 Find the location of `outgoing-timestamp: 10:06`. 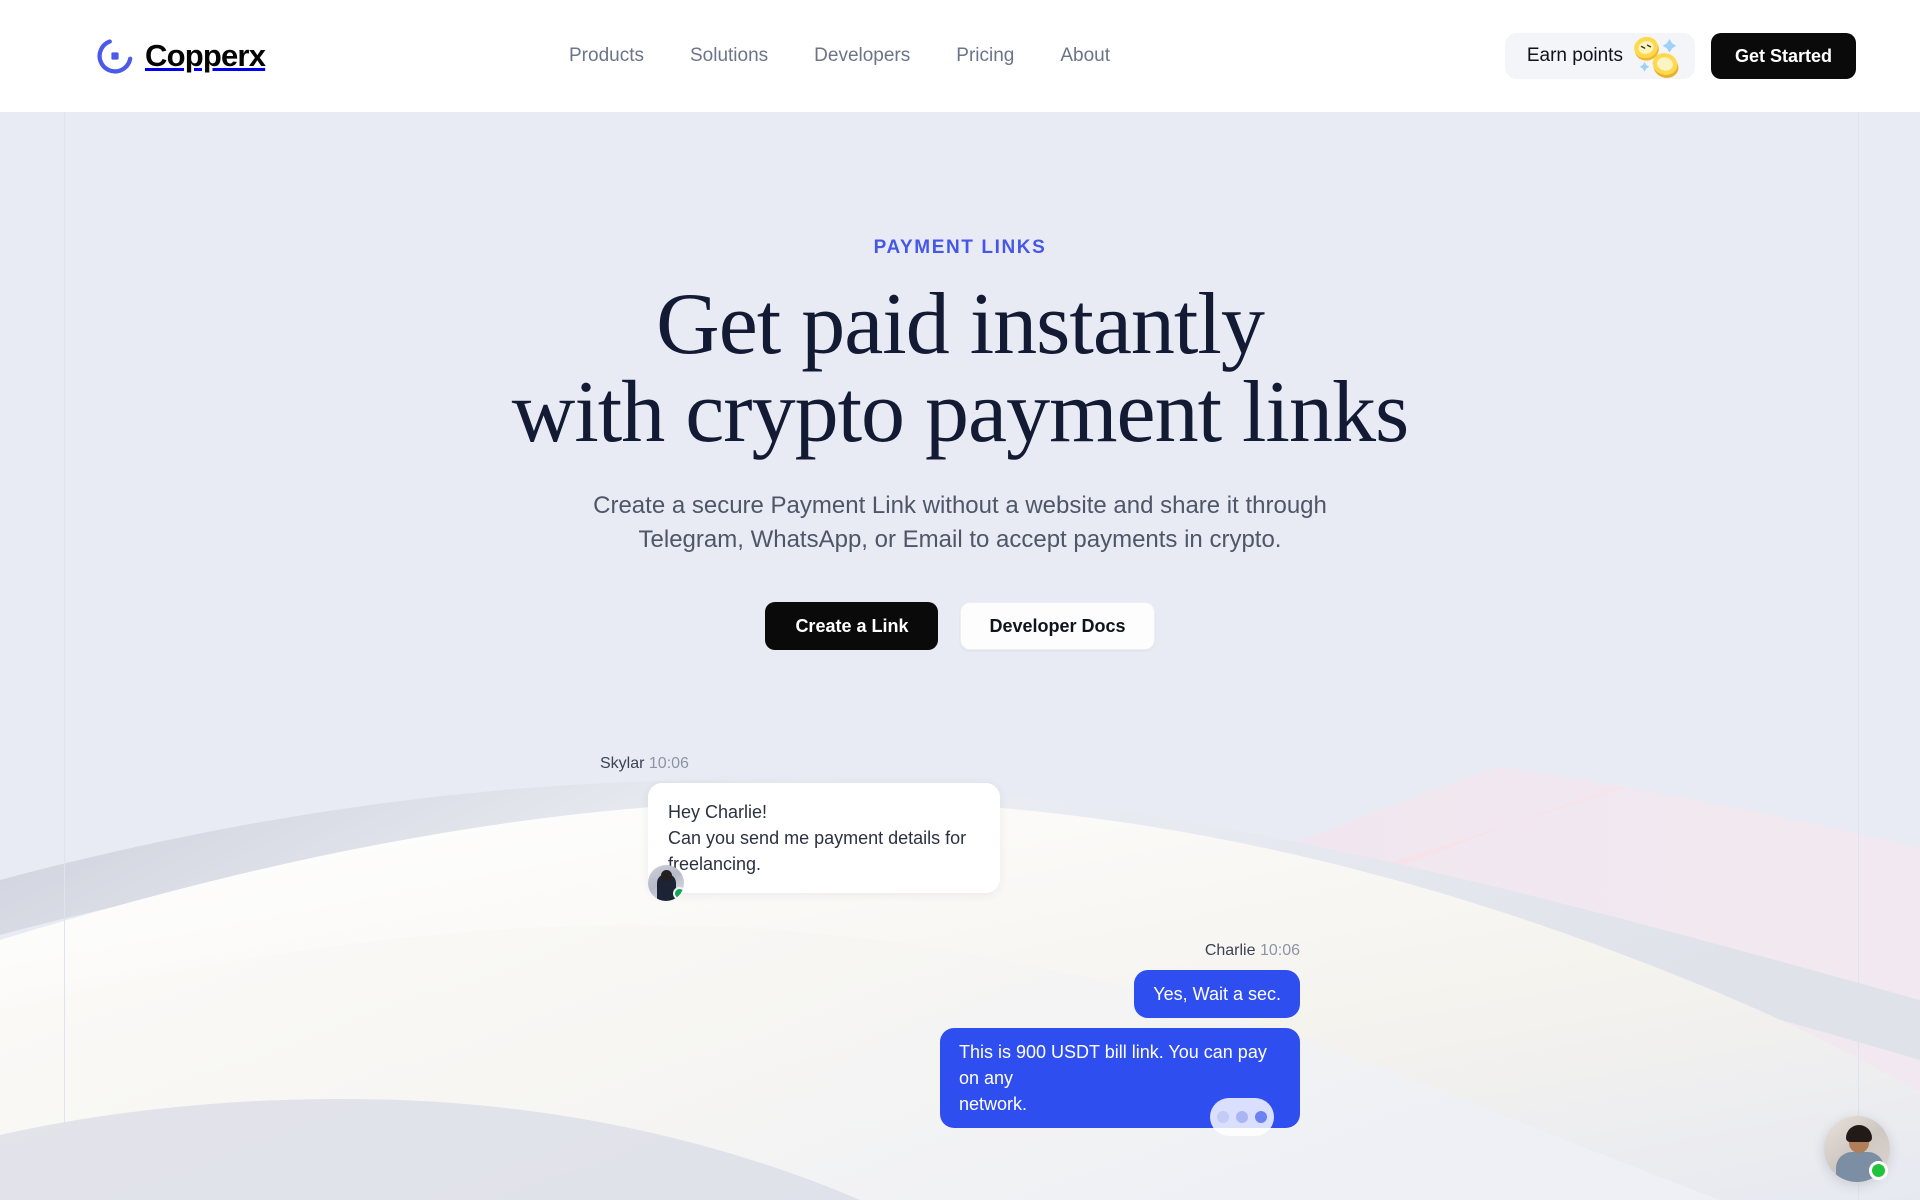

outgoing-timestamp: 10:06 is located at coordinates (1279, 950).